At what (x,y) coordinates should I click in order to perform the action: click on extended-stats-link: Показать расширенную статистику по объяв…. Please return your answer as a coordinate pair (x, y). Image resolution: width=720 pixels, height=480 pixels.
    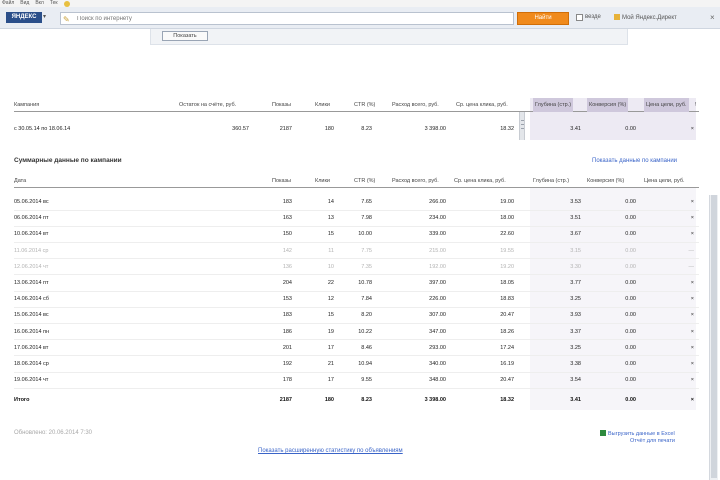
    Looking at the image, I should click on (330, 451).